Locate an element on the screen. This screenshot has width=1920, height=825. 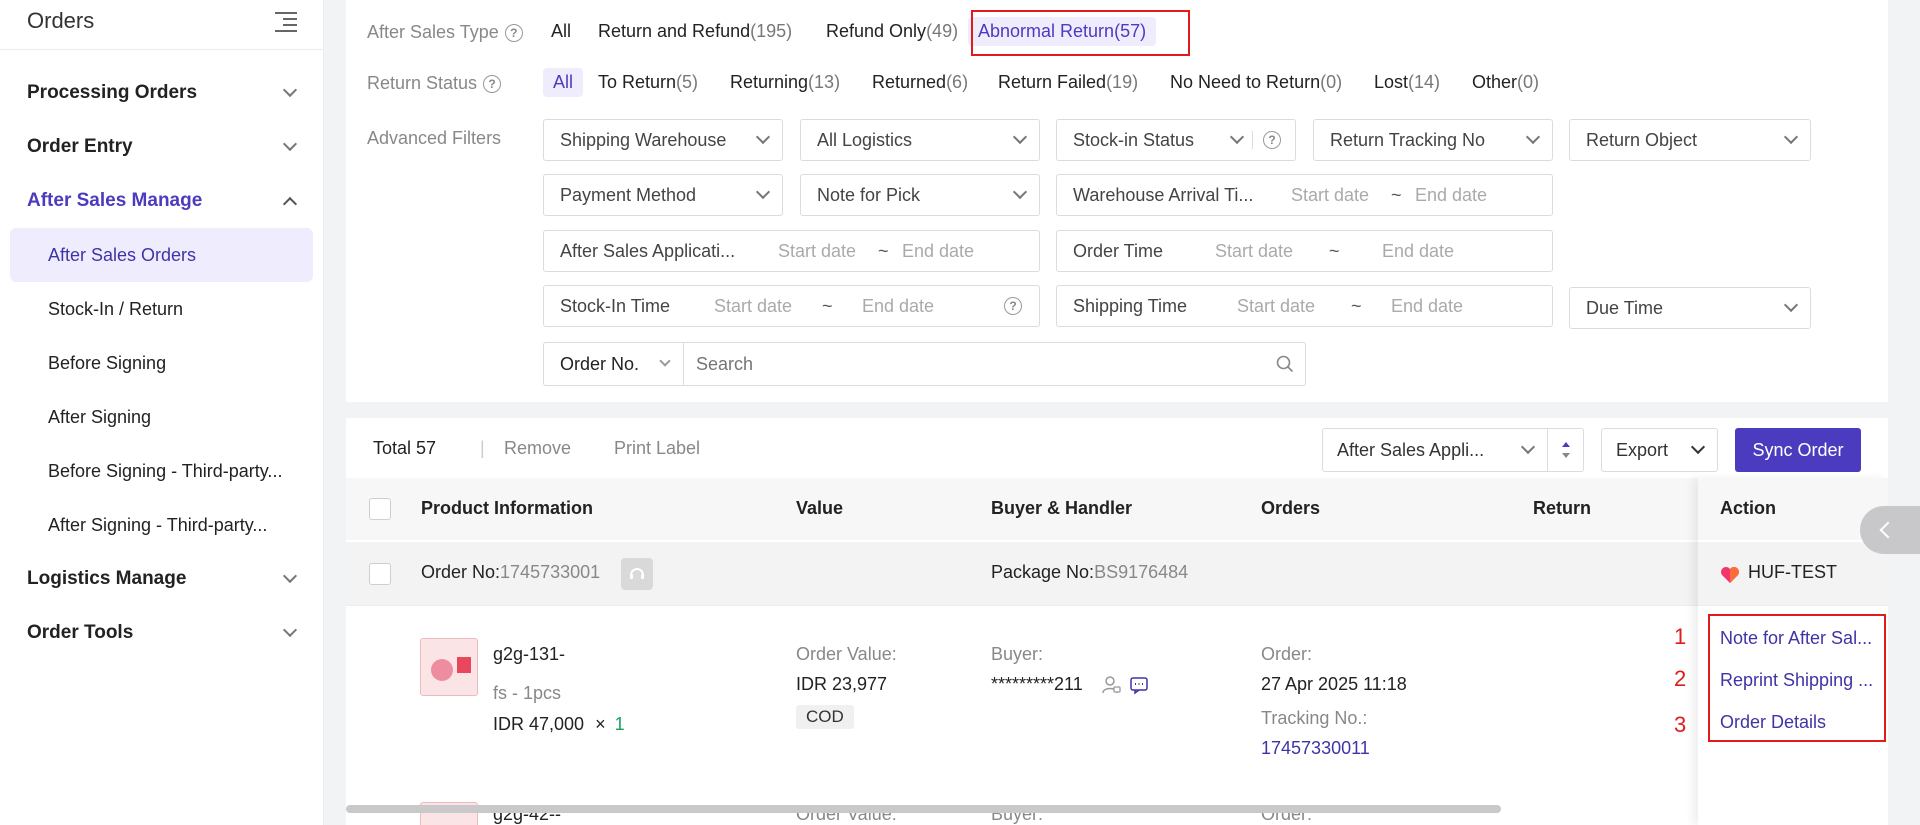
search-input is located at coordinates (974, 364).